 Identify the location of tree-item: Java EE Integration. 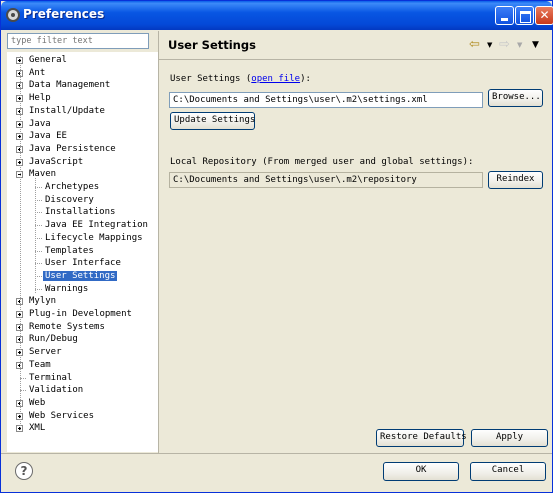
(96, 225).